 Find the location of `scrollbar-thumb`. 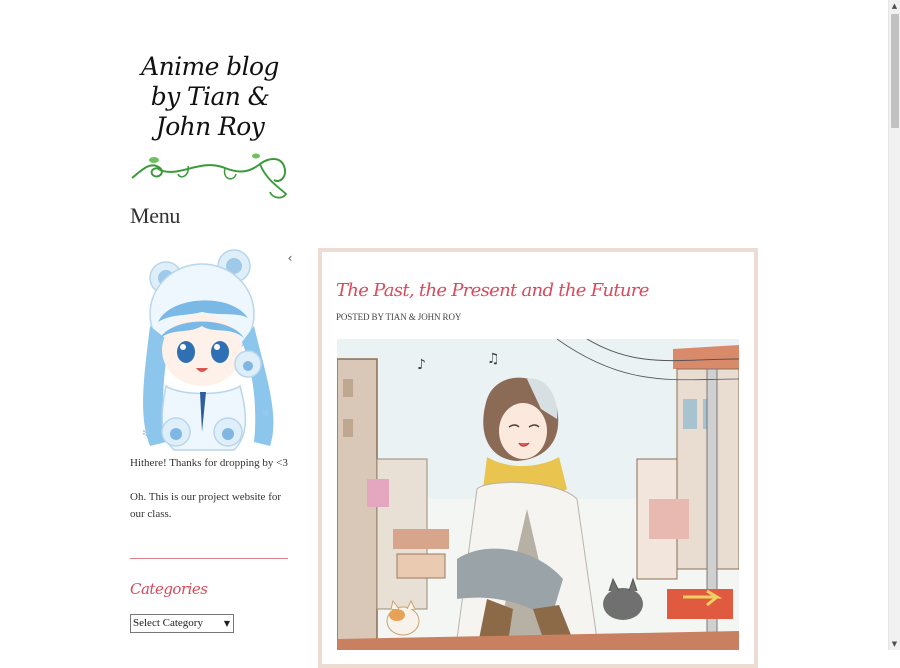

scrollbar-thumb is located at coordinates (895, 71).